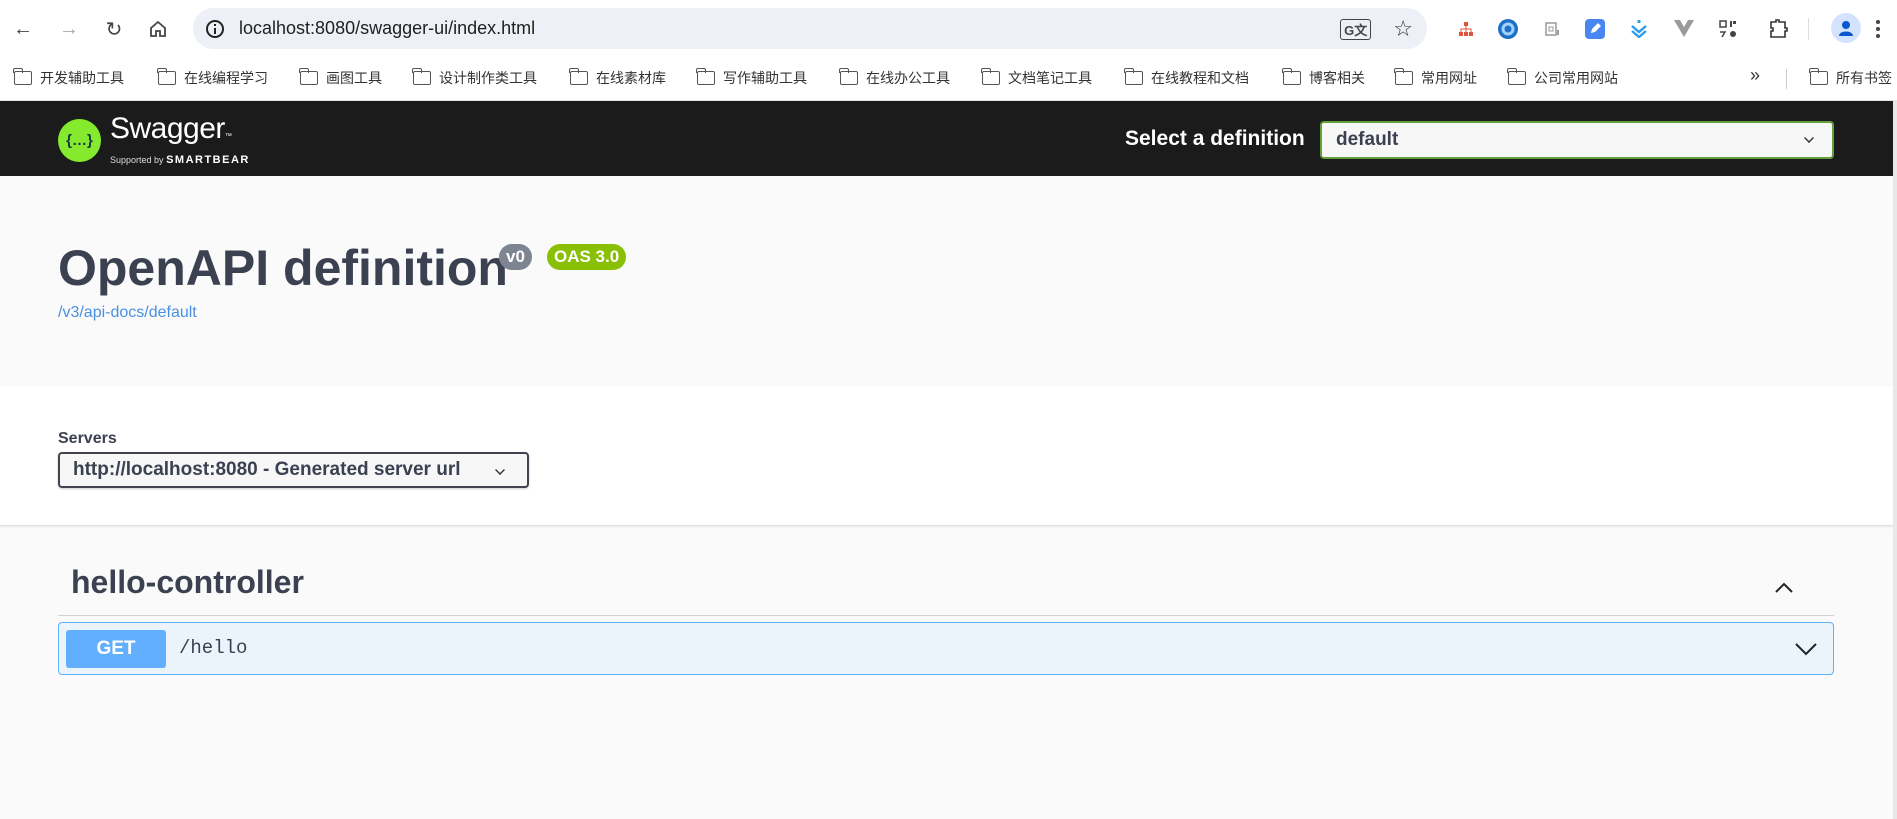 This screenshot has width=1897, height=819. What do you see at coordinates (1403, 29) in the screenshot?
I see `bookmark-star-icon: ☆` at bounding box center [1403, 29].